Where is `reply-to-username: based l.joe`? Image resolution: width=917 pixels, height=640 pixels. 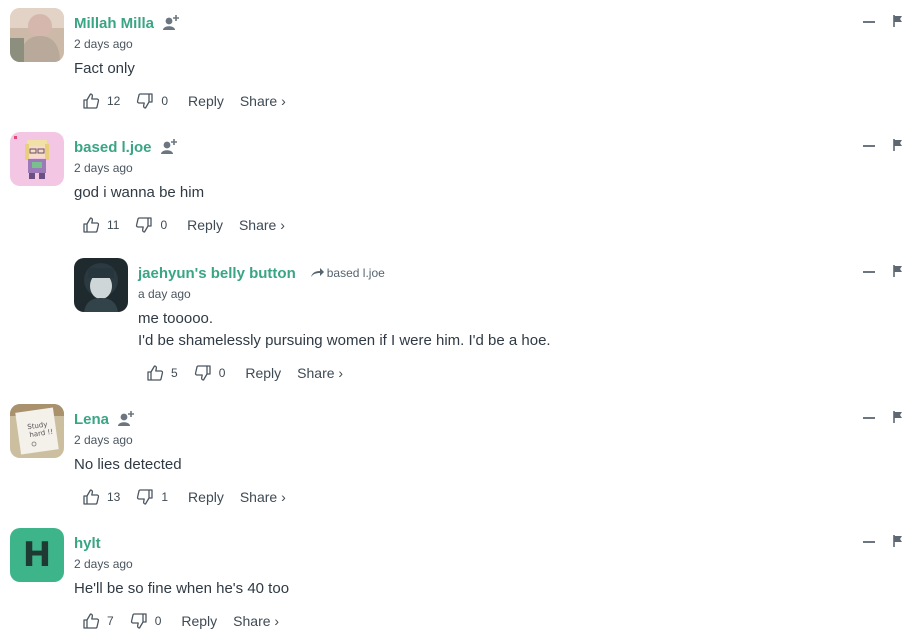 reply-to-username: based l.joe is located at coordinates (355, 273).